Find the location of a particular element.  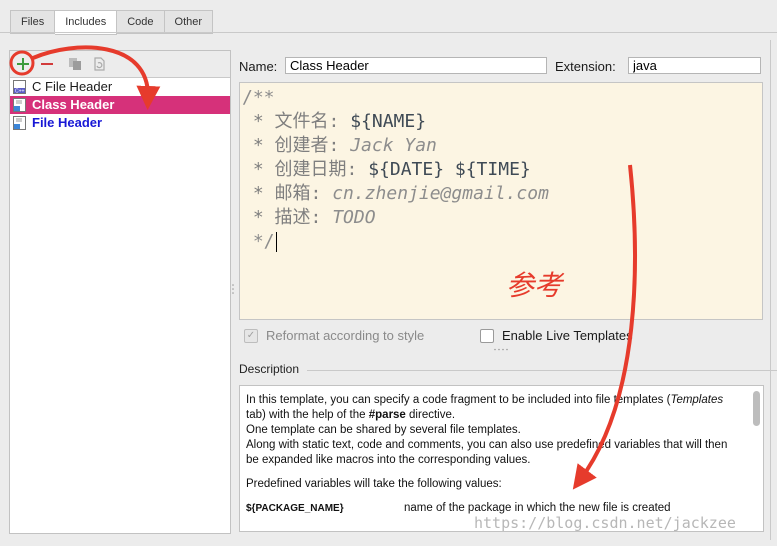

reset-icon is located at coordinates (99, 64).